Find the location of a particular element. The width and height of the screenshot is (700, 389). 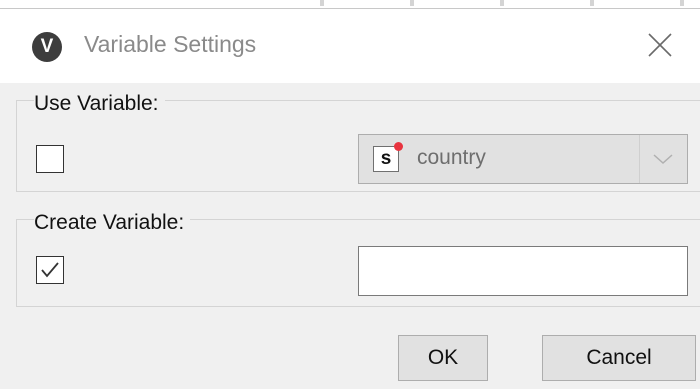

app-logo-icon: V is located at coordinates (47, 47).